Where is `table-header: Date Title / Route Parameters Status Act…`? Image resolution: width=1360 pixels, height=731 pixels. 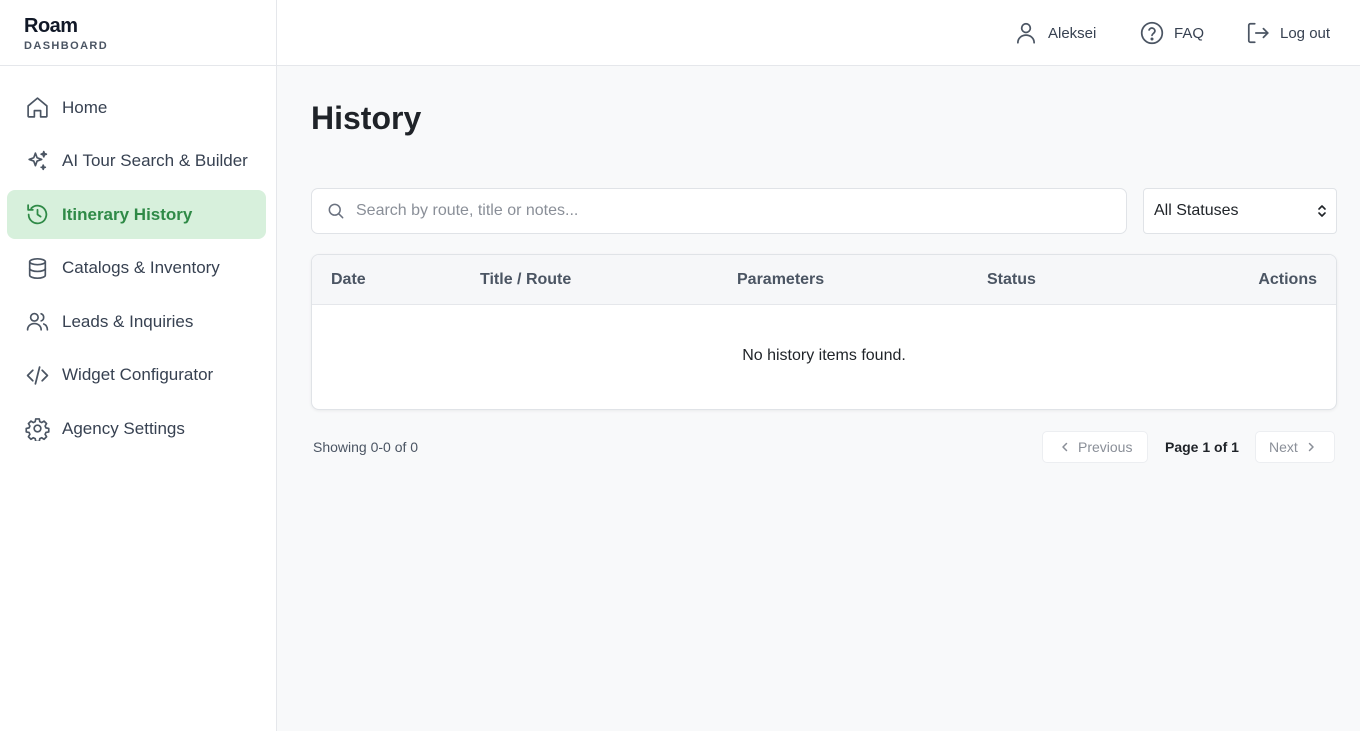
table-header: Date Title / Route Parameters Status Act… is located at coordinates (824, 280).